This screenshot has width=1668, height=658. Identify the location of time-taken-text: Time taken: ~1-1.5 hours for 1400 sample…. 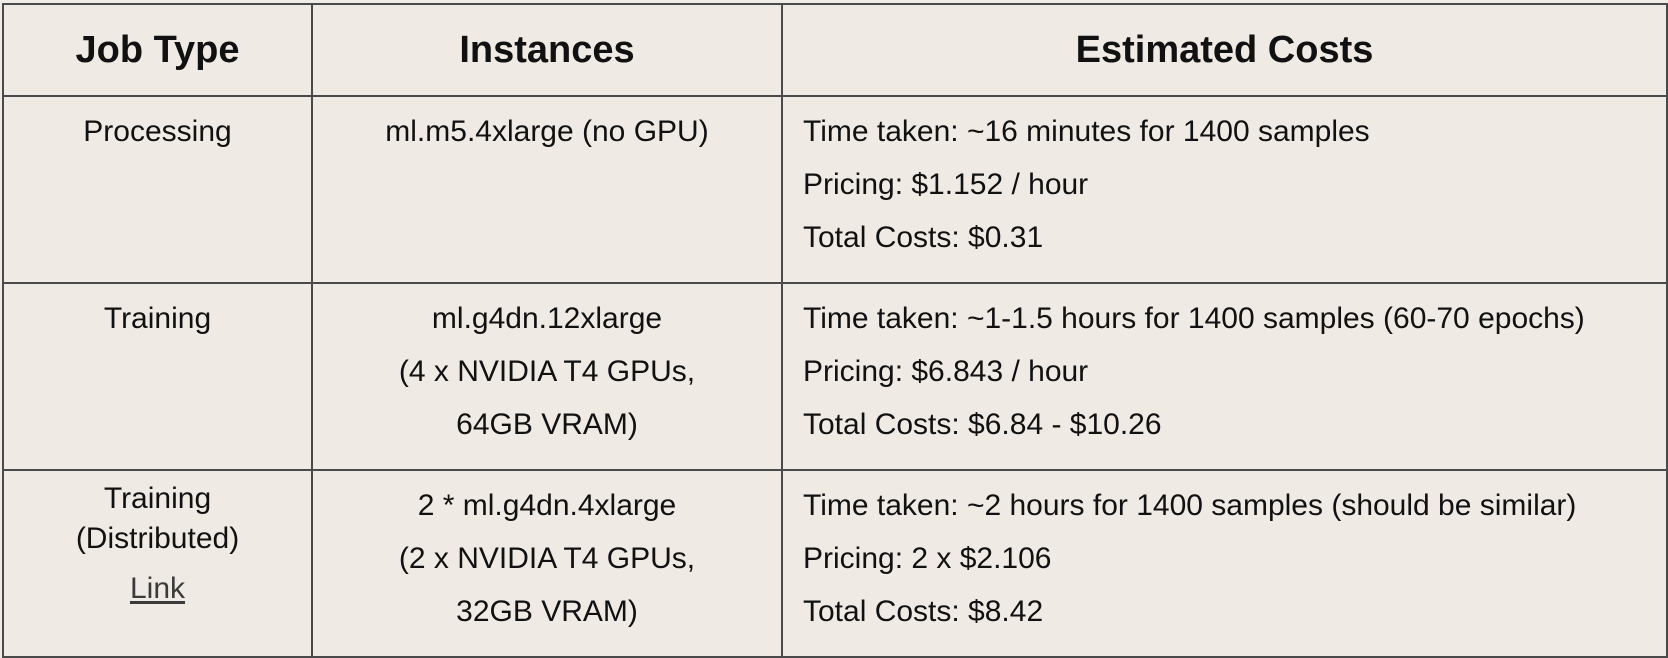
(1194, 318).